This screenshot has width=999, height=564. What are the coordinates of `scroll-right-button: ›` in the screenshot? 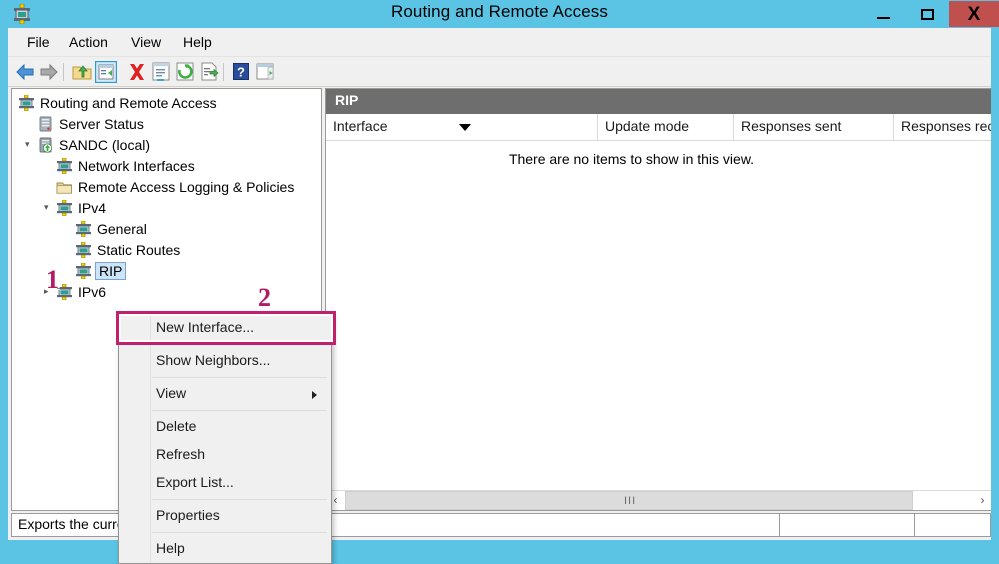 It's located at (982, 500).